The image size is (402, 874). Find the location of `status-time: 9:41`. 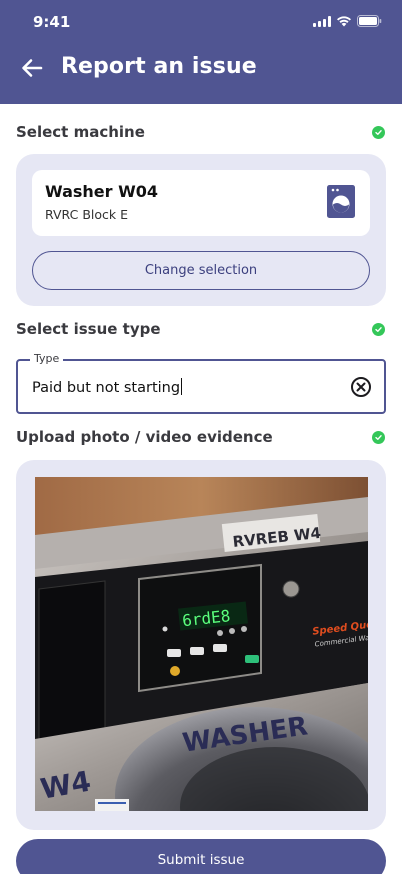

status-time: 9:41 is located at coordinates (52, 22).